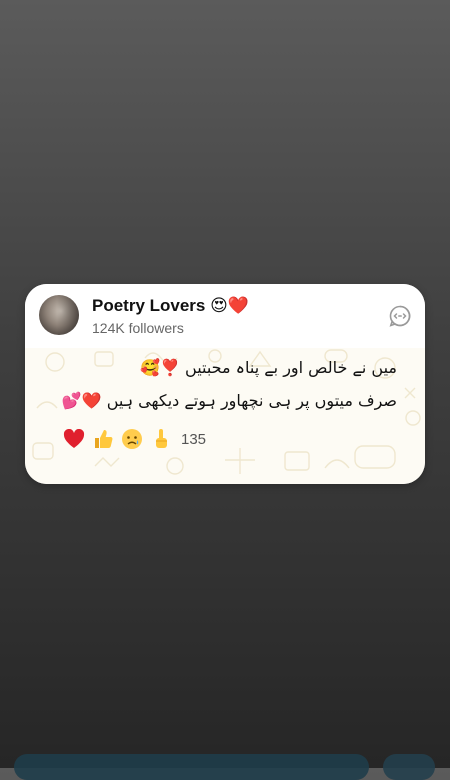 The width and height of the screenshot is (450, 780). Describe the element at coordinates (102, 439) in the screenshot. I see `thumbs-up-icon` at that location.